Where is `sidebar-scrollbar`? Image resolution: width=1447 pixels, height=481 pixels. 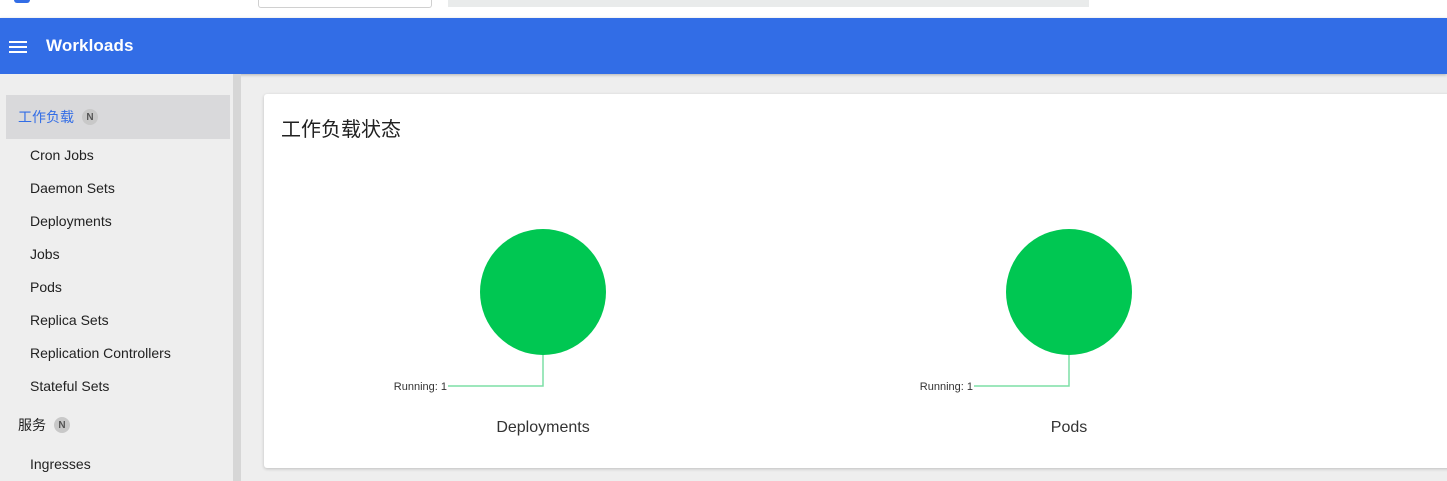 sidebar-scrollbar is located at coordinates (237, 277).